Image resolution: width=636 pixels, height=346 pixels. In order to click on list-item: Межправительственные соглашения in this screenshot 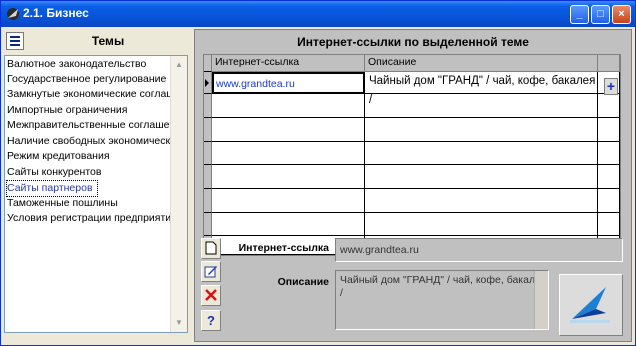, I will do `click(97, 125)`.